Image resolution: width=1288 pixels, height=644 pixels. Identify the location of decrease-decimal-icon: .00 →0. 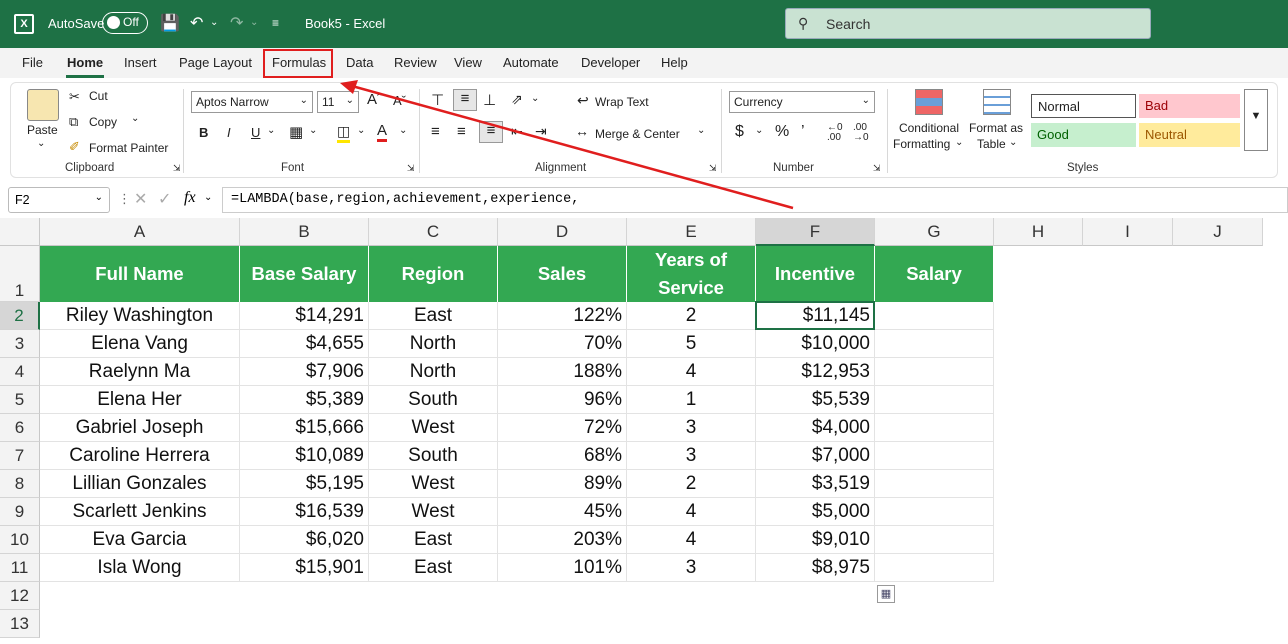
(861, 133).